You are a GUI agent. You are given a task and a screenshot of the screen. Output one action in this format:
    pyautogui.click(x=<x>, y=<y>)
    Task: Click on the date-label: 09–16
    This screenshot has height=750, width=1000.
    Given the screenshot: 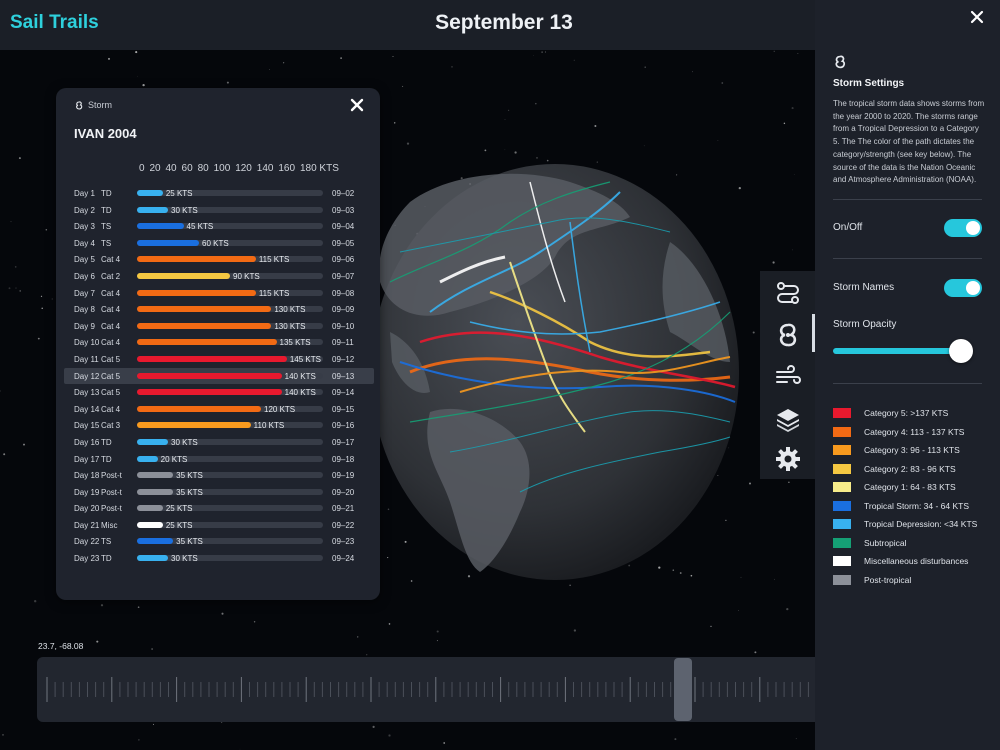 What is the action you would take?
    pyautogui.click(x=343, y=426)
    